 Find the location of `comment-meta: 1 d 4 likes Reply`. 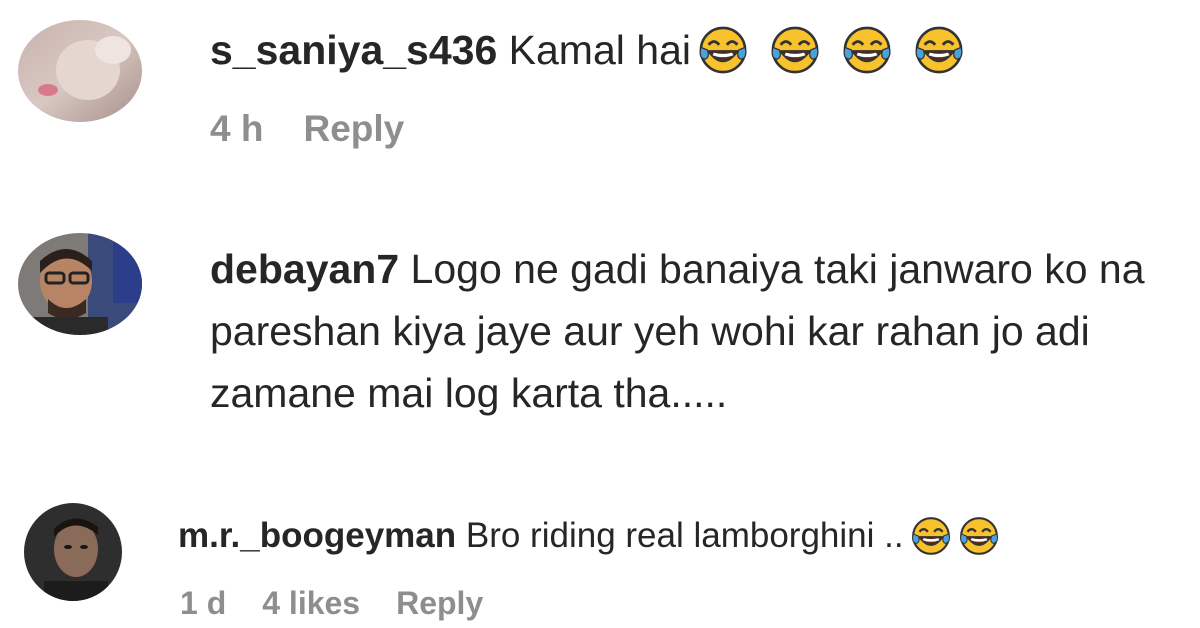

comment-meta: 1 d 4 likes Reply is located at coordinates (331, 603).